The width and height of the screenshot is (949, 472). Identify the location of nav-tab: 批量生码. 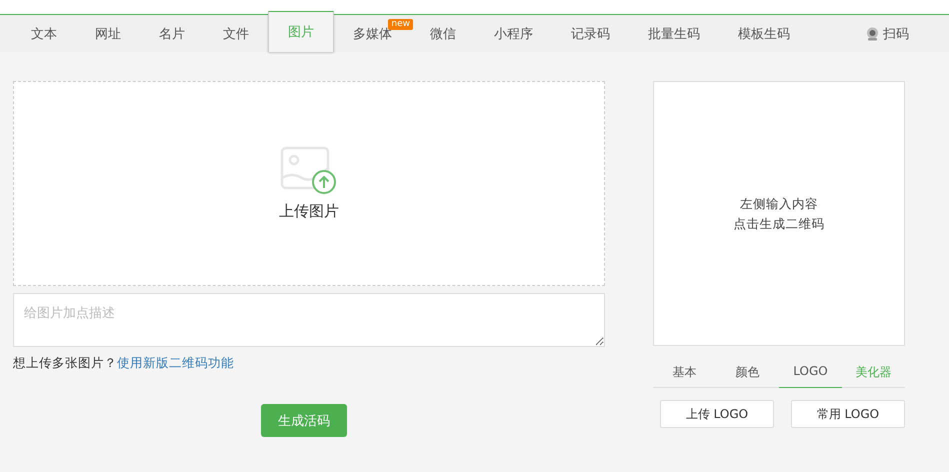
(674, 33).